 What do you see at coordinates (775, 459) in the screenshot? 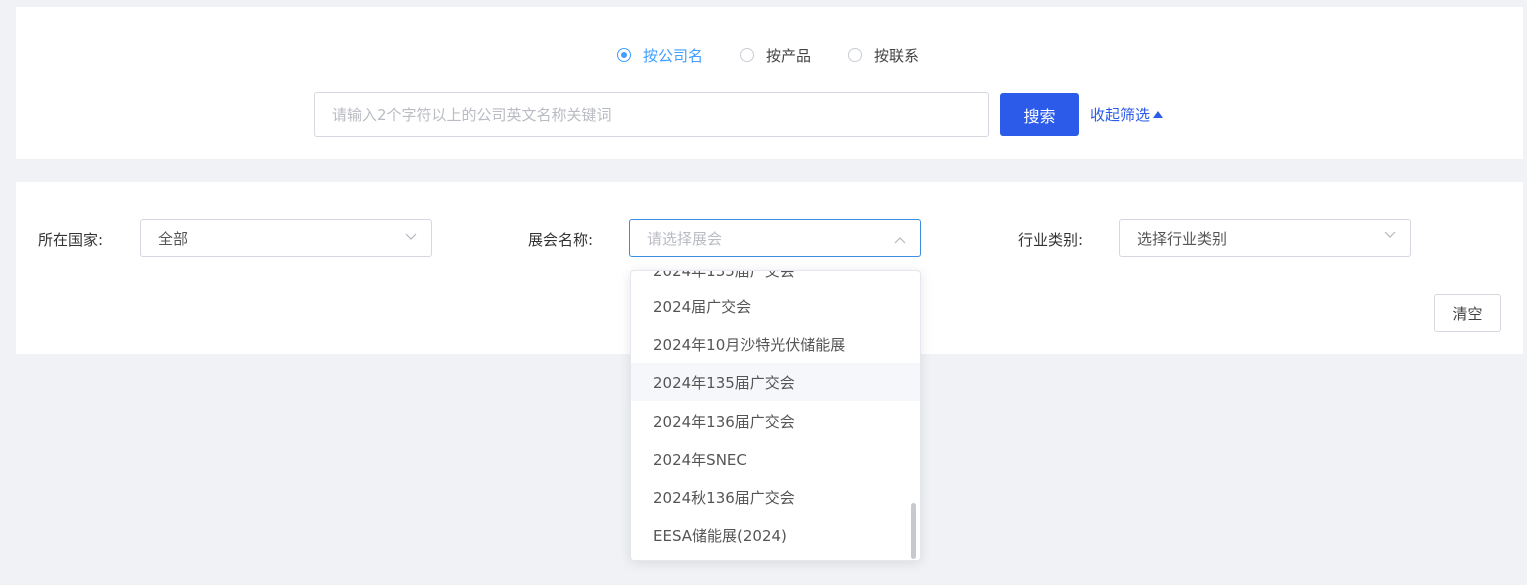
I see `dropdown-option: 2024年SNEC` at bounding box center [775, 459].